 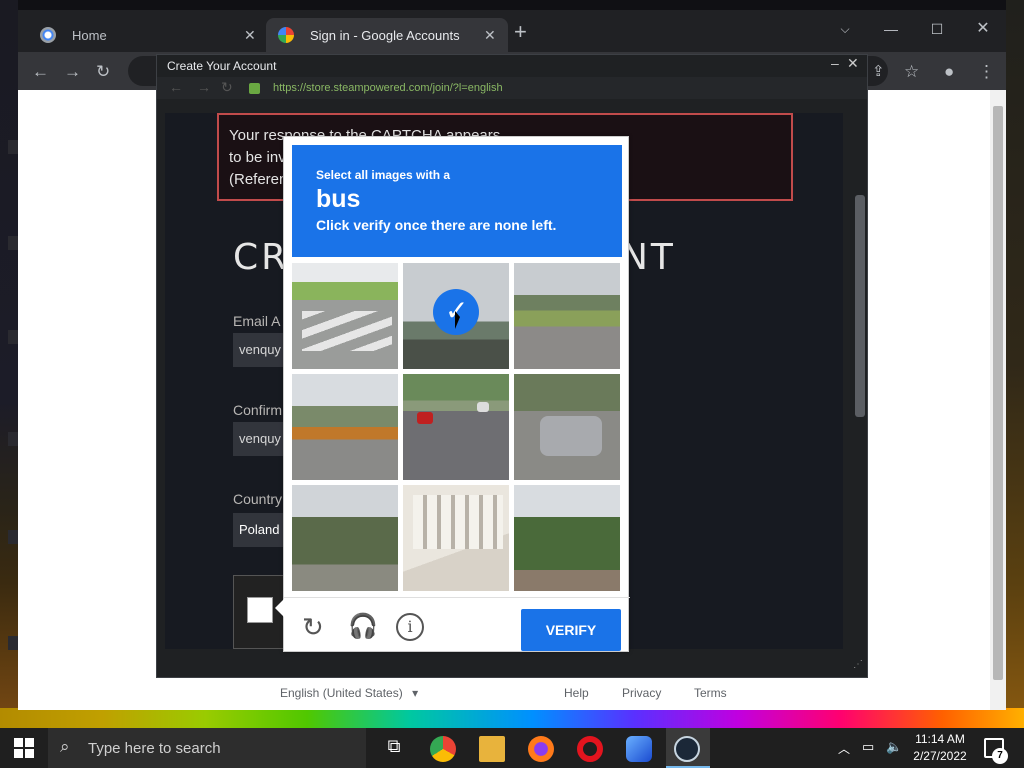 What do you see at coordinates (541, 749) in the screenshot?
I see `firefox-icon` at bounding box center [541, 749].